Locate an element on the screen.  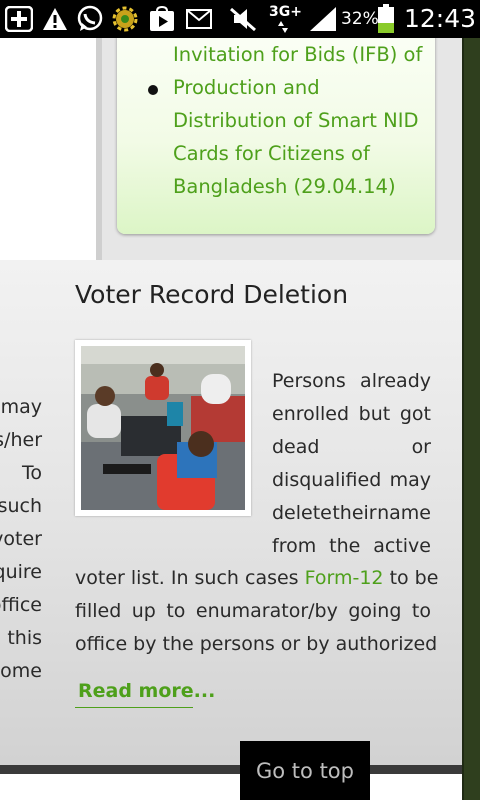
go-to-top-button: Go to top is located at coordinates (305, 770).